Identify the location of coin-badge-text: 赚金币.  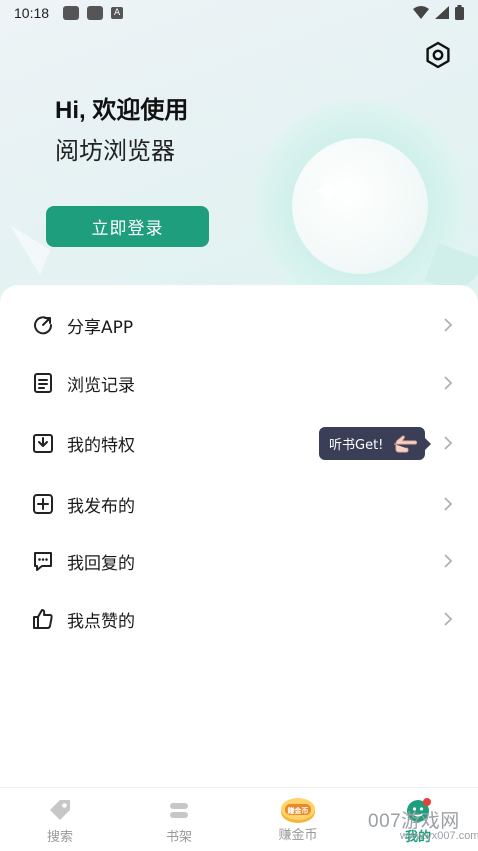
(298, 810).